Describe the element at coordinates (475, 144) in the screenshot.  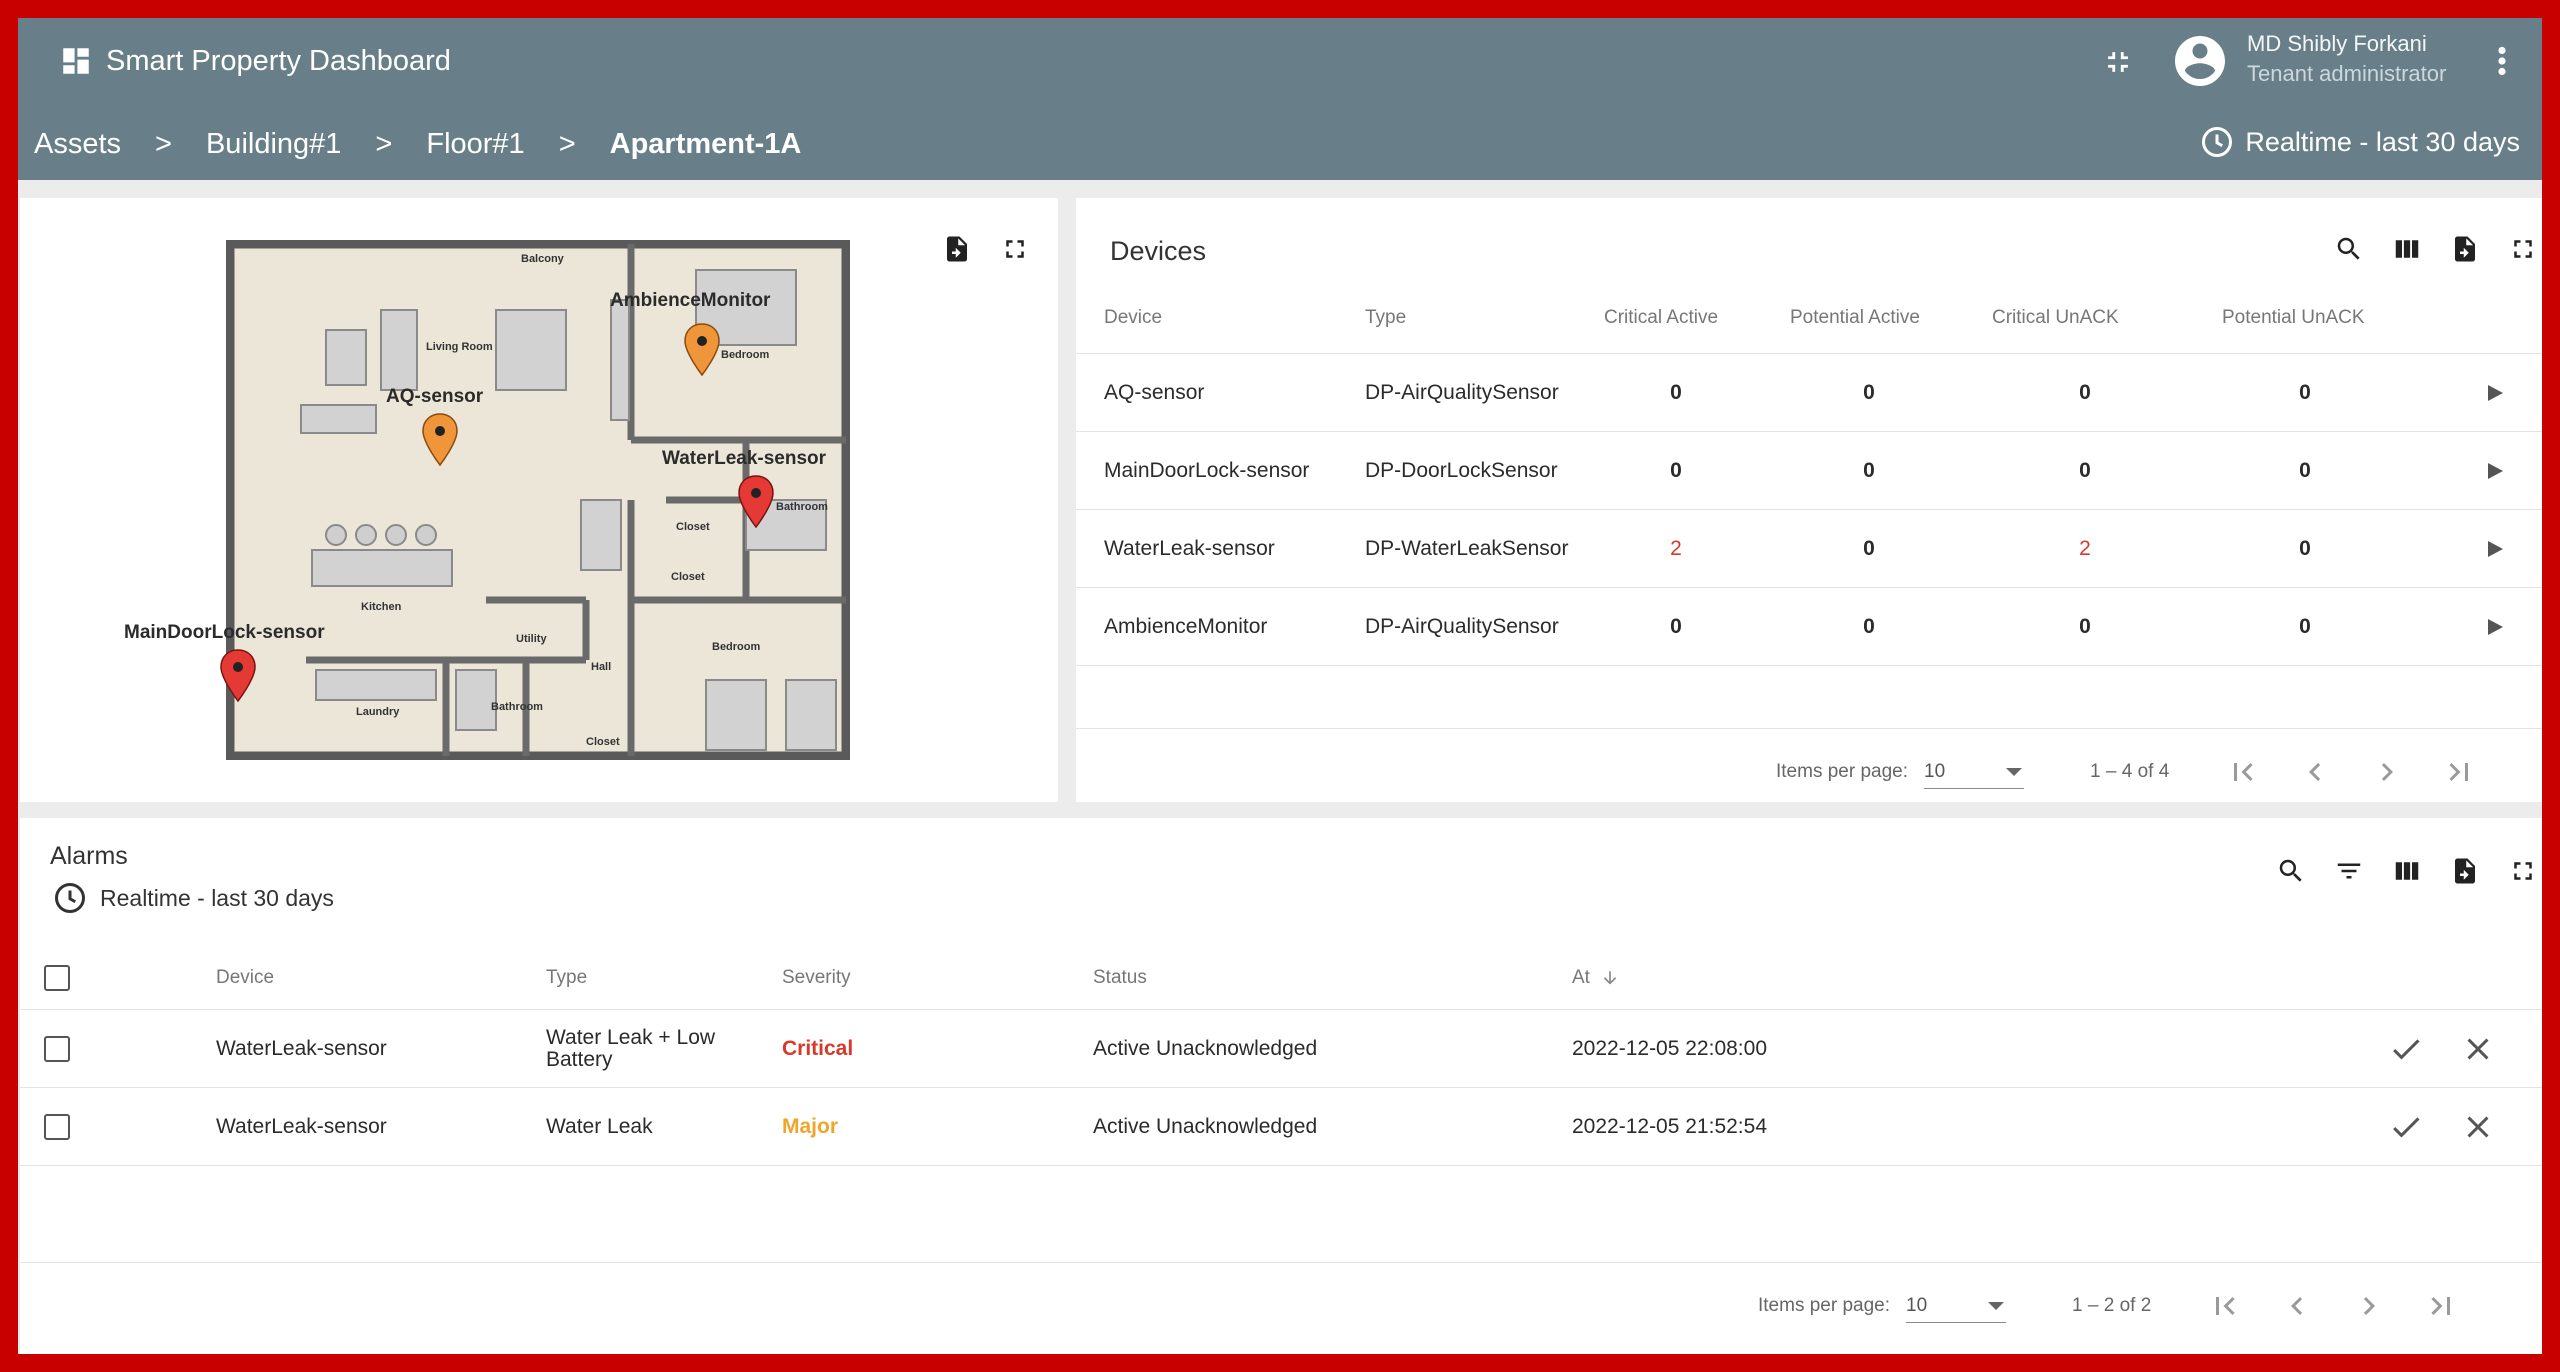
I see `breadcrumb-floor: Floor#1` at that location.